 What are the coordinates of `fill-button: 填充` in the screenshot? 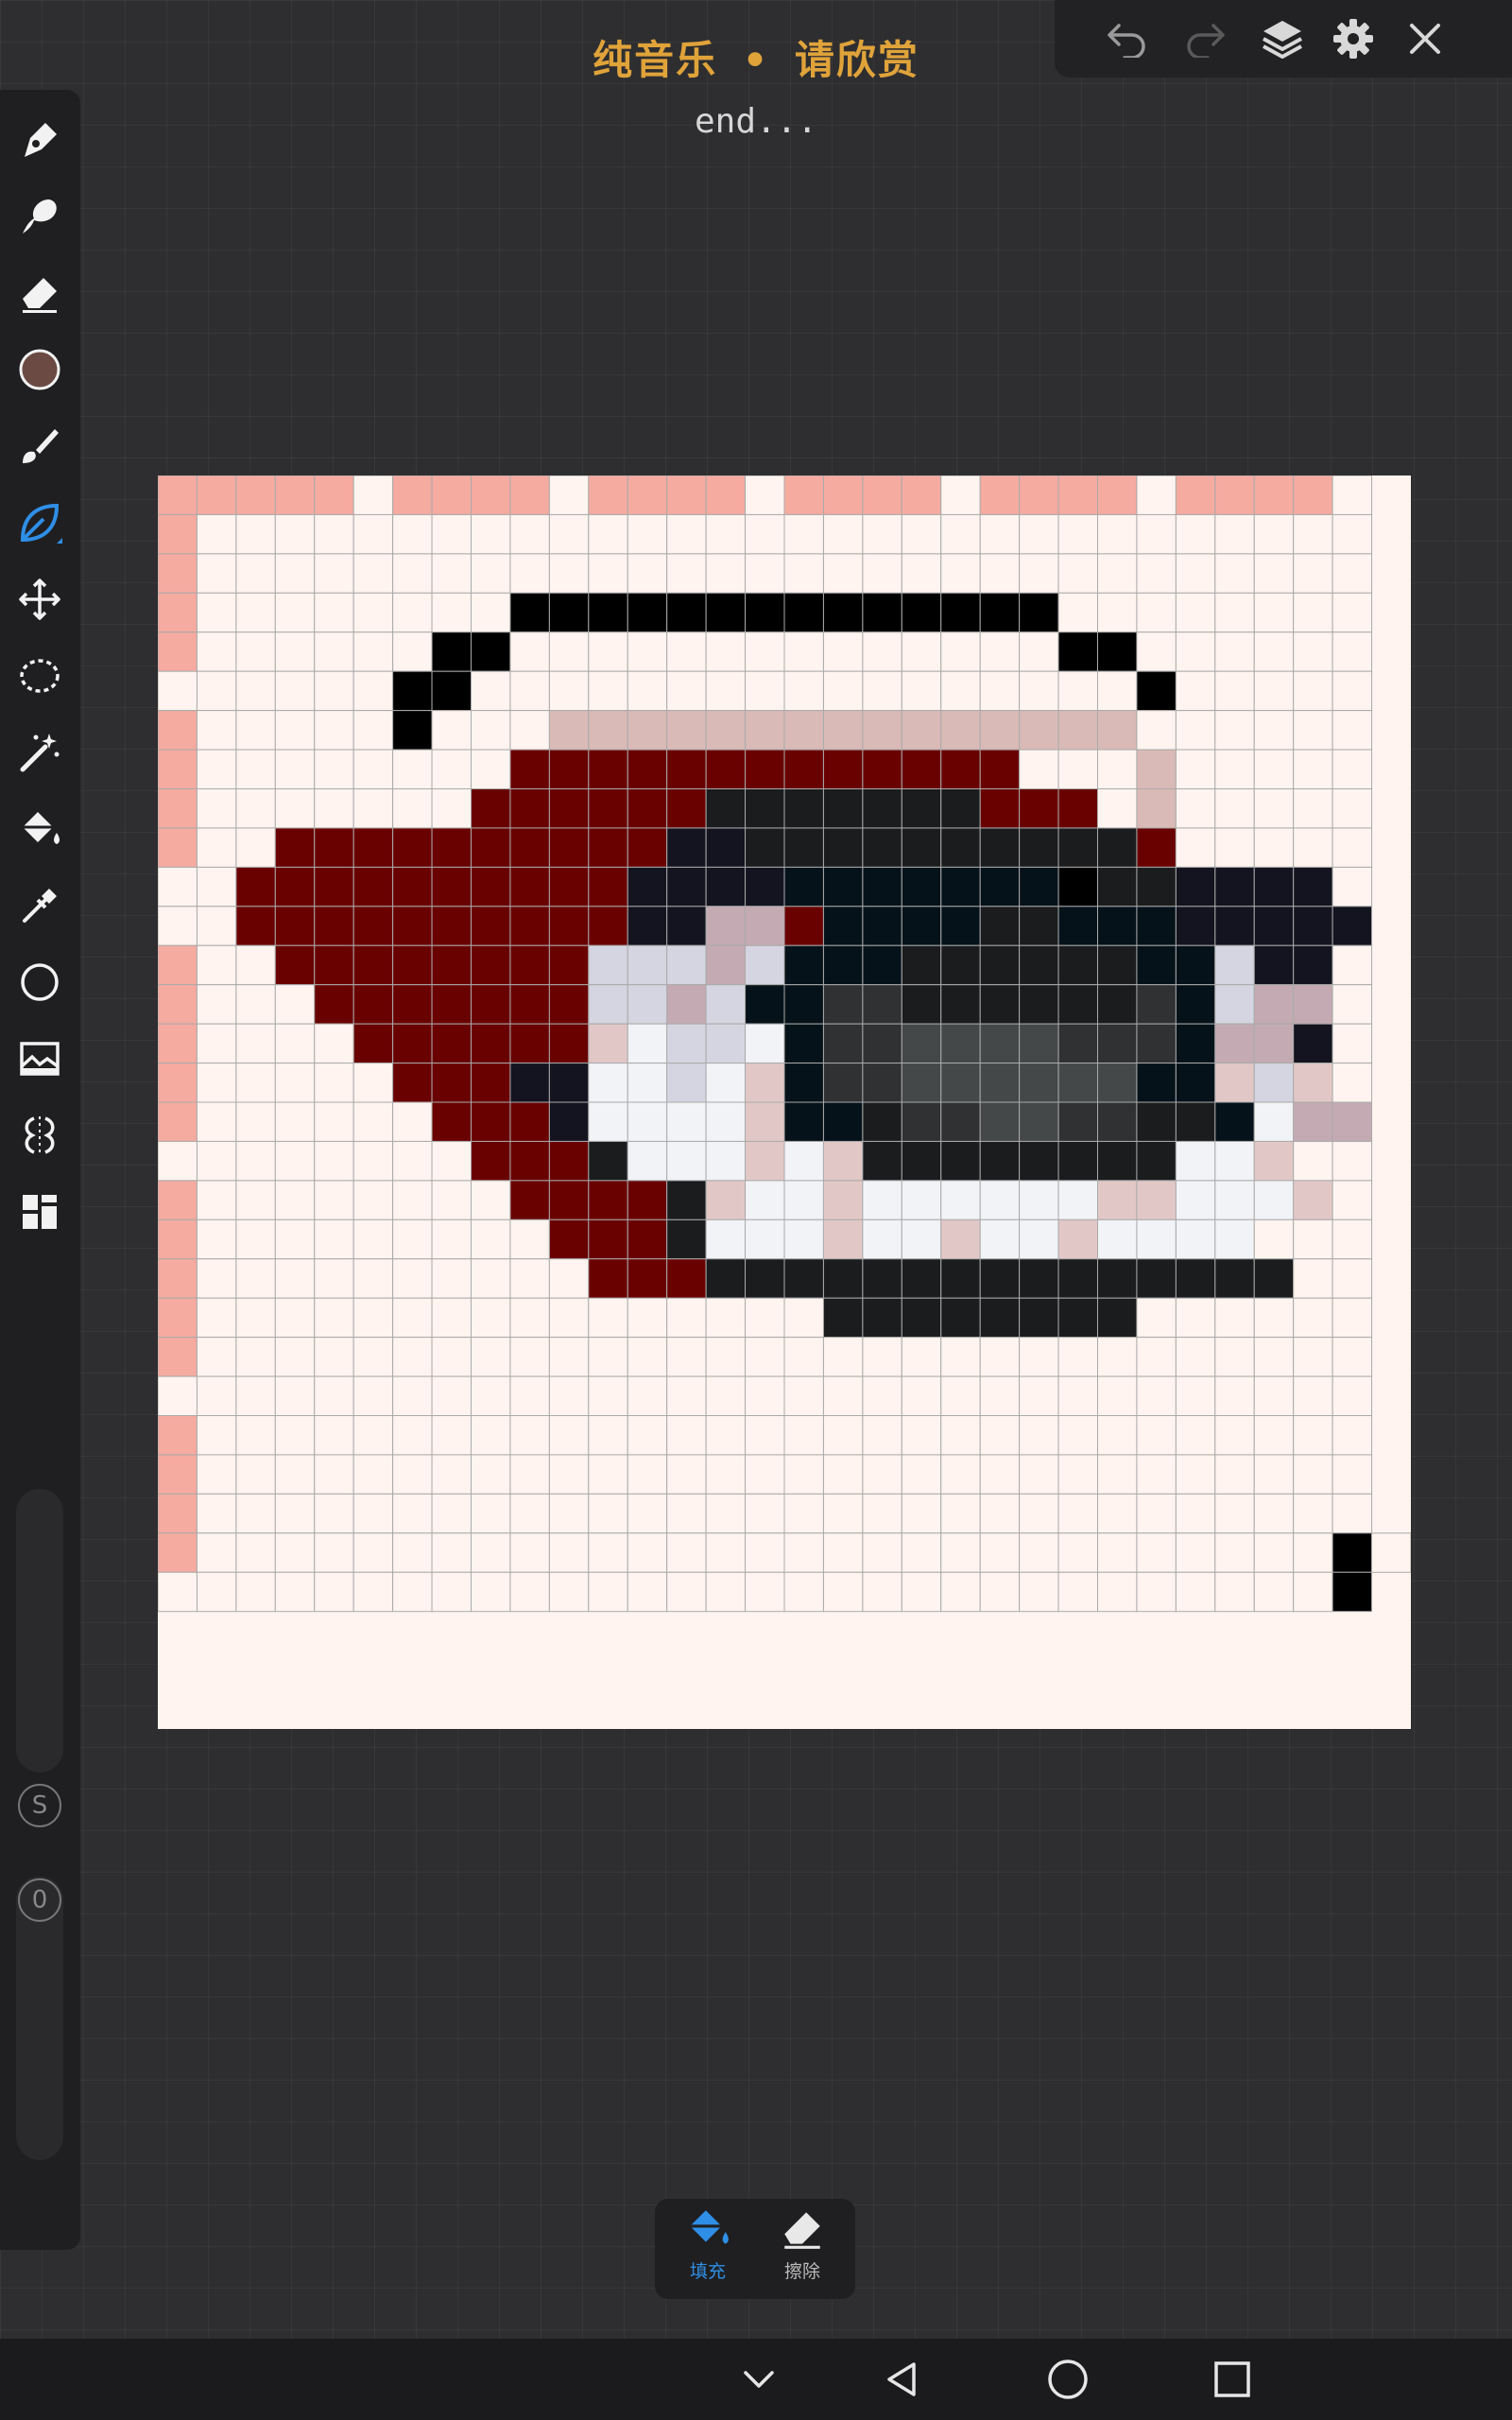 It's located at (708, 2249).